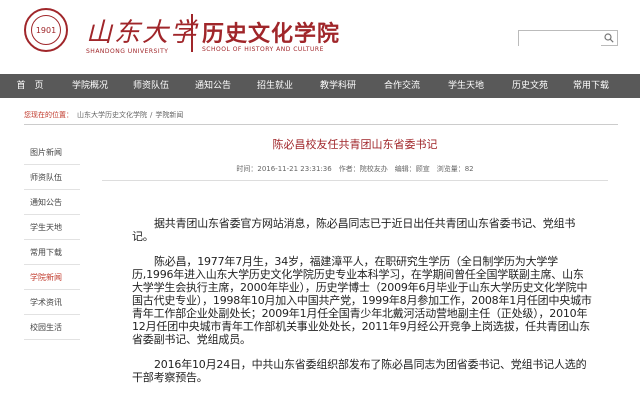 This screenshot has height=408, width=640. Describe the element at coordinates (52, 327) in the screenshot. I see `sidebar-item-campus-life: 校园生活` at that location.